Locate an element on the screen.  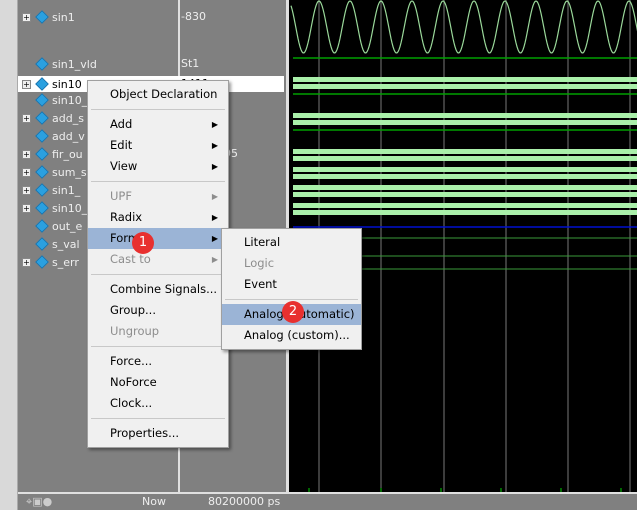
menu-edit: Edit ▶ is located at coordinates (158, 145).